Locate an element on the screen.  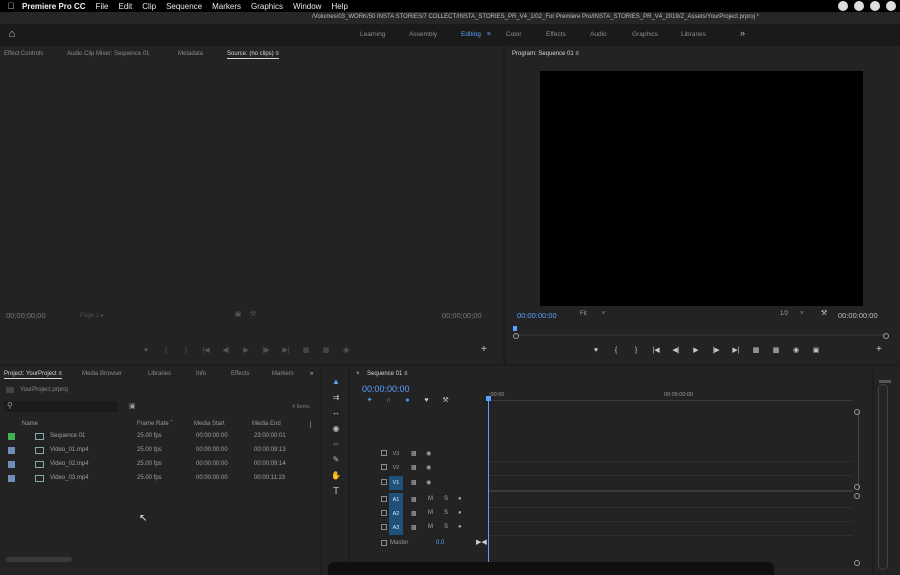
track-a3-label: A3 is located at coordinates (396, 528).